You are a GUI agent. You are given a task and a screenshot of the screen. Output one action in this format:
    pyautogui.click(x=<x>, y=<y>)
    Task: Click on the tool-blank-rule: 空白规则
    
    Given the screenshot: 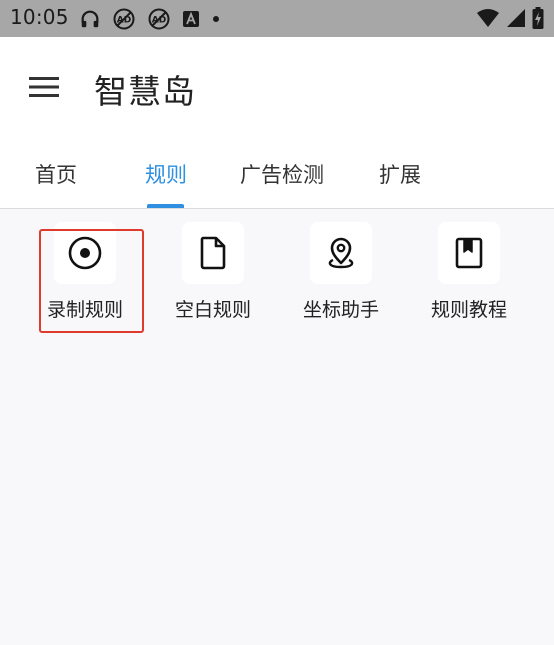 What is the action you would take?
    pyautogui.click(x=220, y=269)
    